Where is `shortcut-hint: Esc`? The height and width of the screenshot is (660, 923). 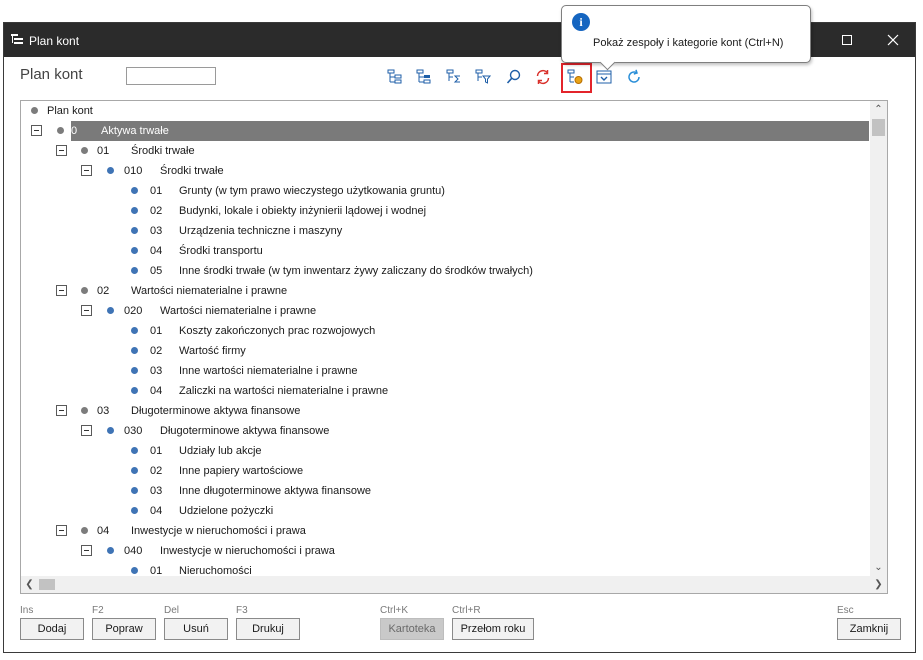 shortcut-hint: Esc is located at coordinates (845, 610).